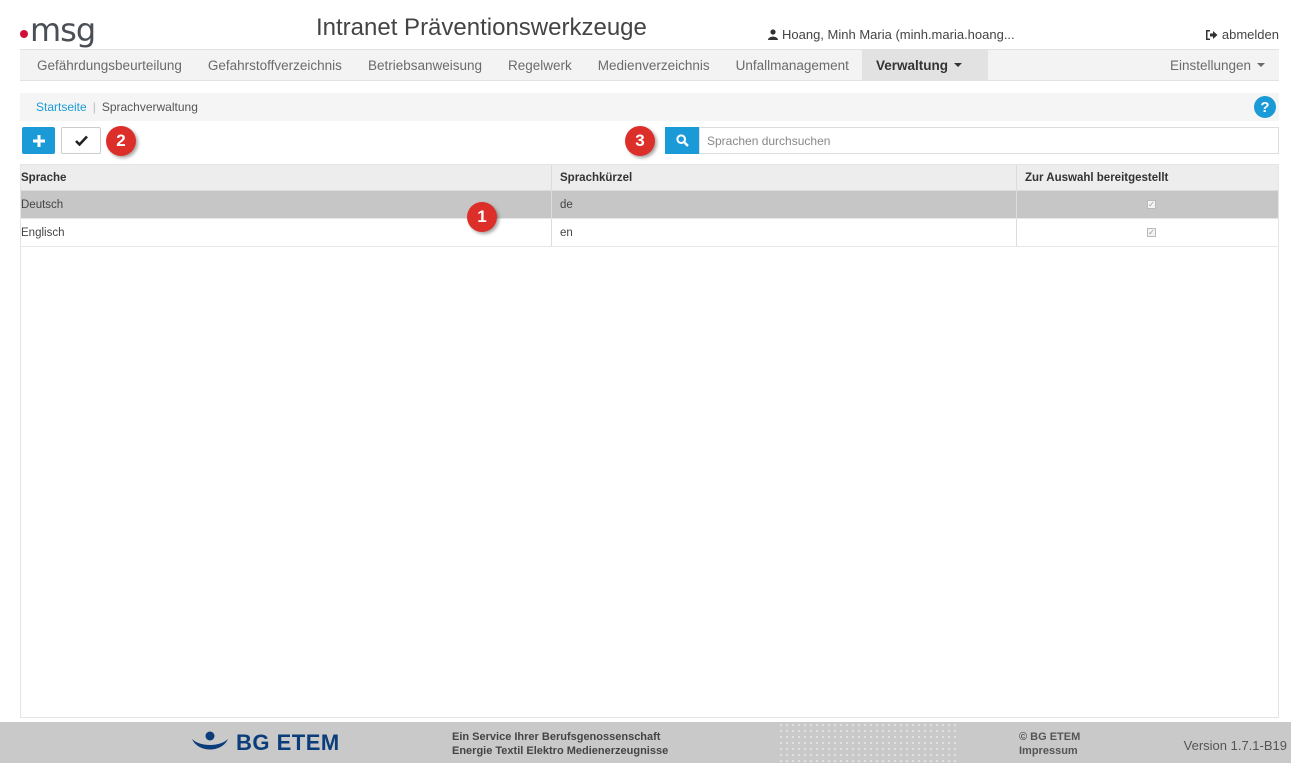 This screenshot has width=1291, height=763. I want to click on breadcrumb-current: Sprachverwaltung, so click(149, 107).